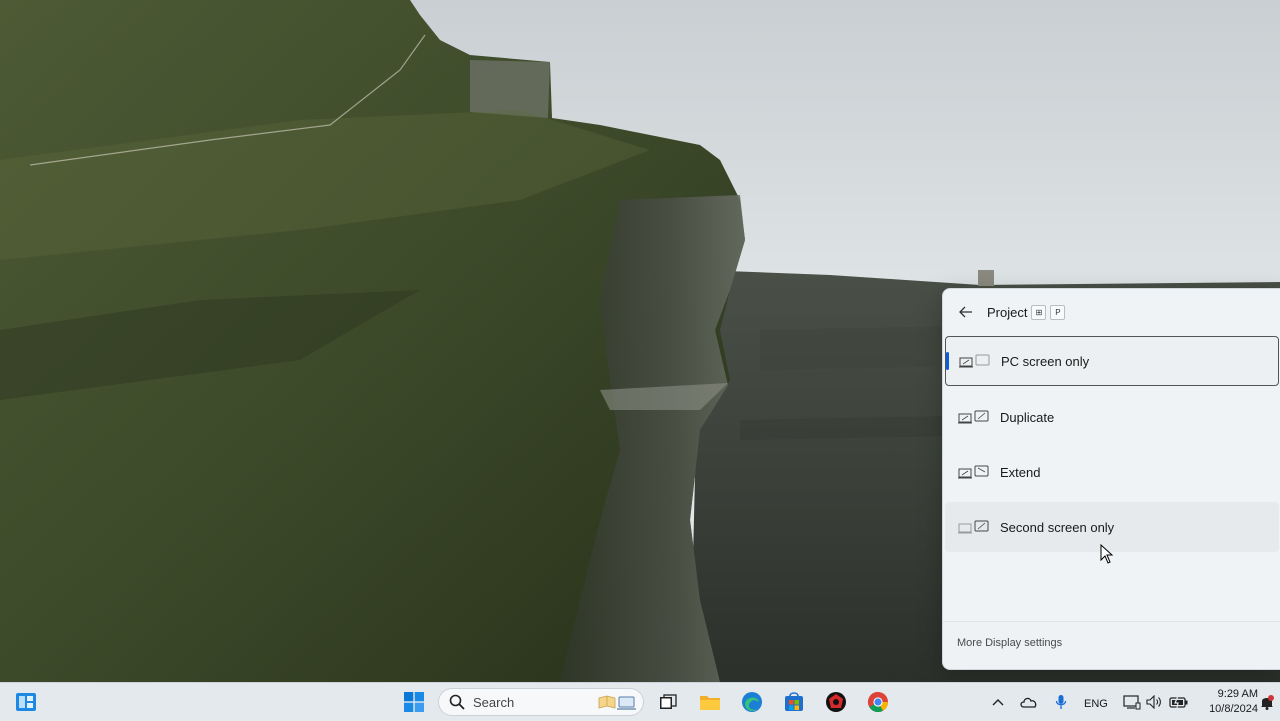 Image resolution: width=1280 pixels, height=721 pixels. I want to click on microphone-icon, so click(1061, 702).